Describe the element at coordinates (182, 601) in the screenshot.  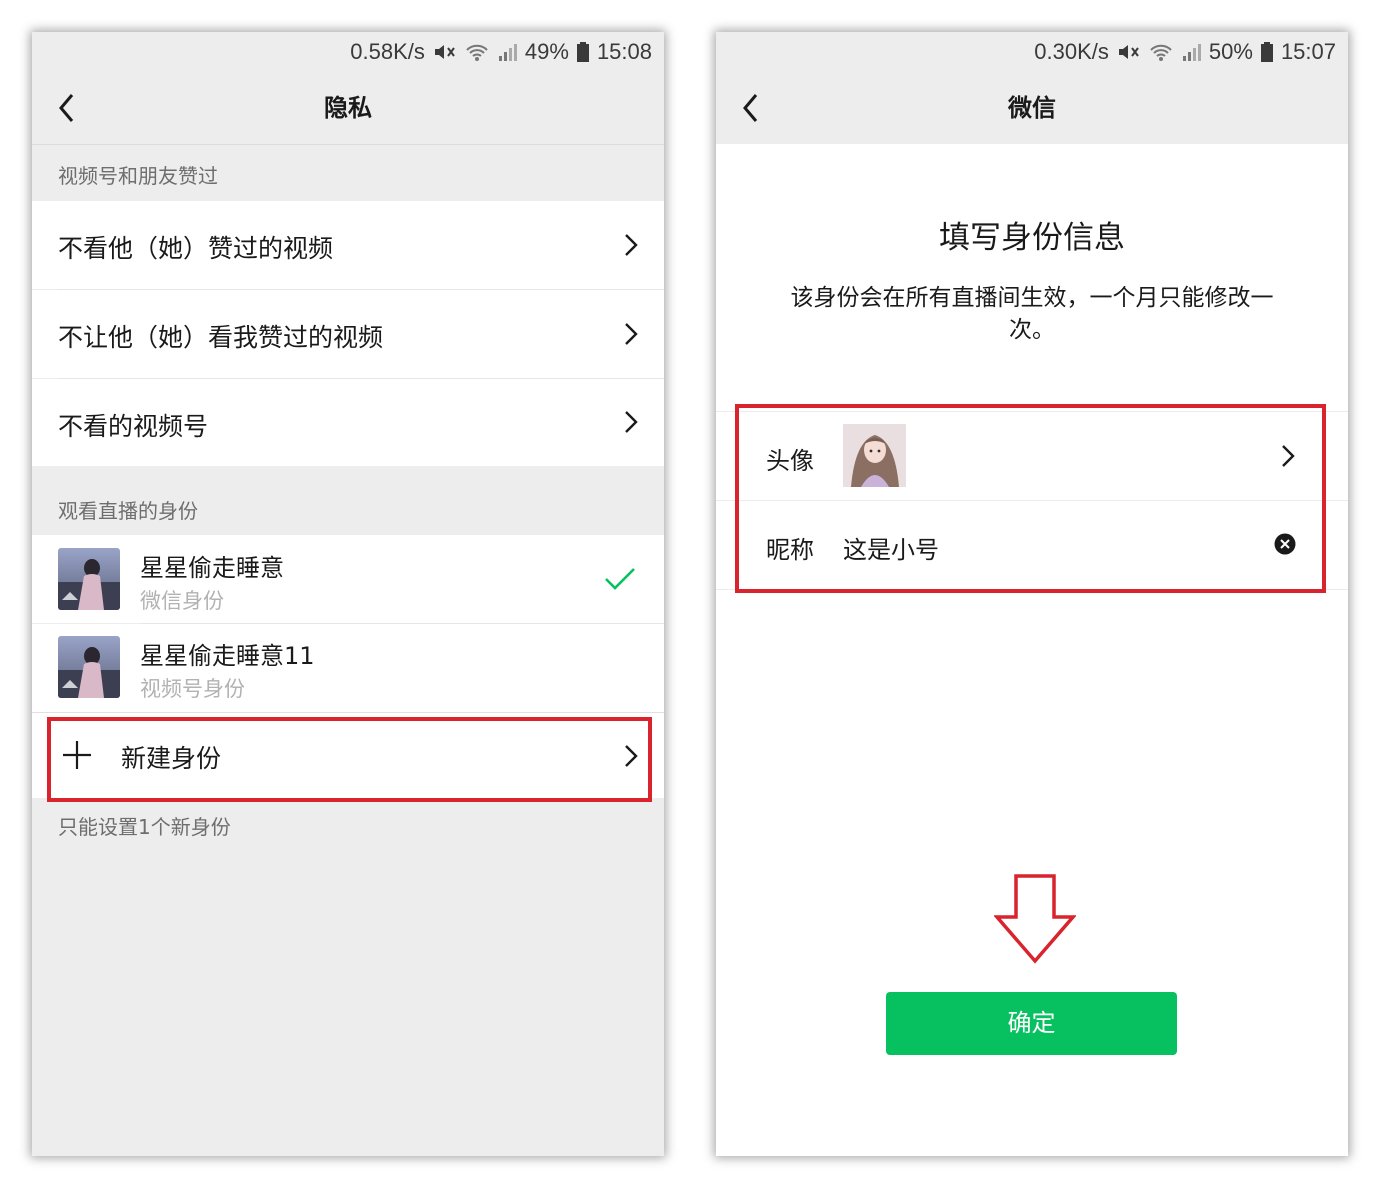
I see `identity-type: 微信身份` at that location.